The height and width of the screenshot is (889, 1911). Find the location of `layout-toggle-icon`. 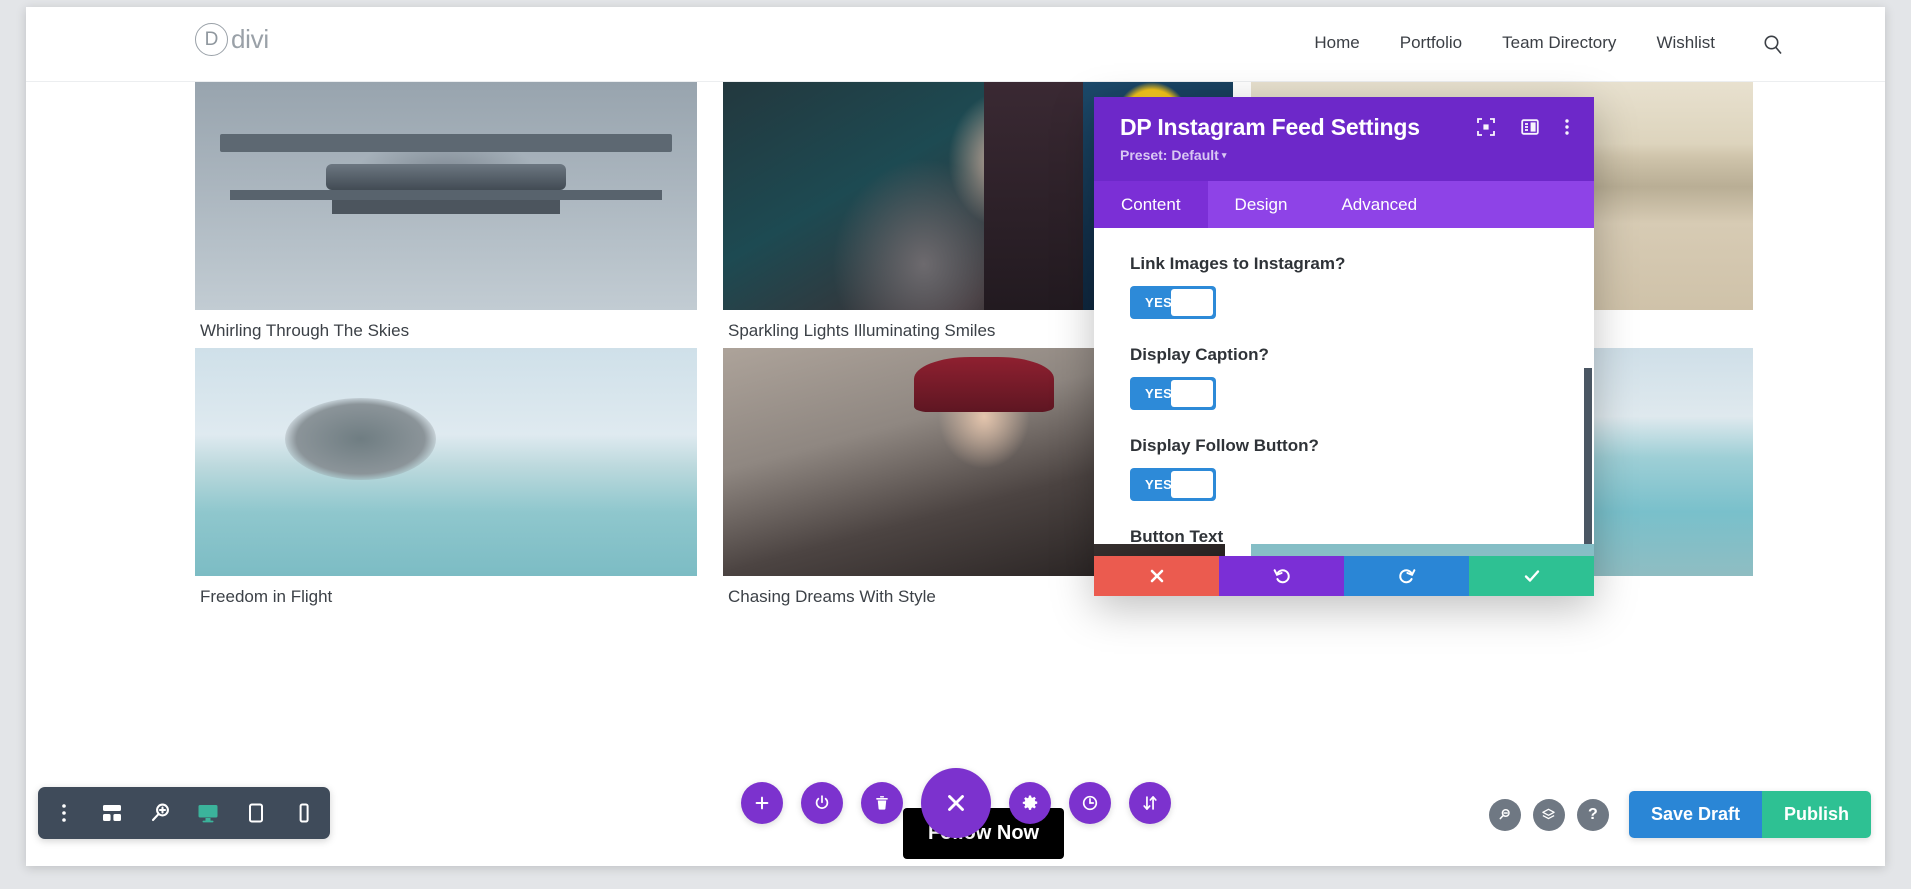

layout-toggle-icon is located at coordinates (1530, 127).